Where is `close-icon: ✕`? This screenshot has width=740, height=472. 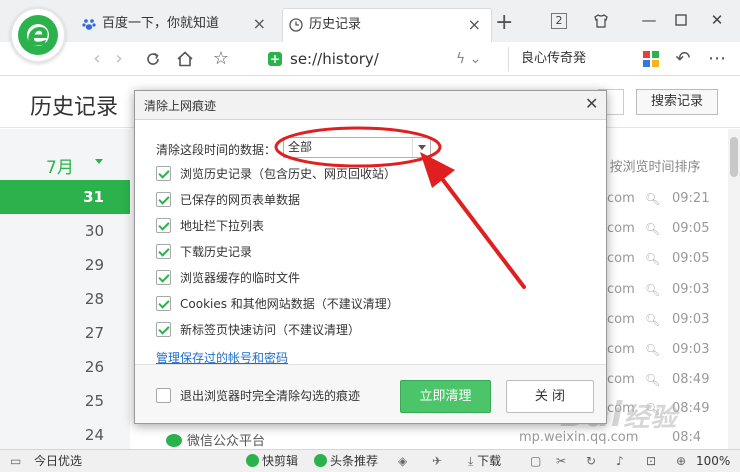 close-icon: ✕ is located at coordinates (591, 104).